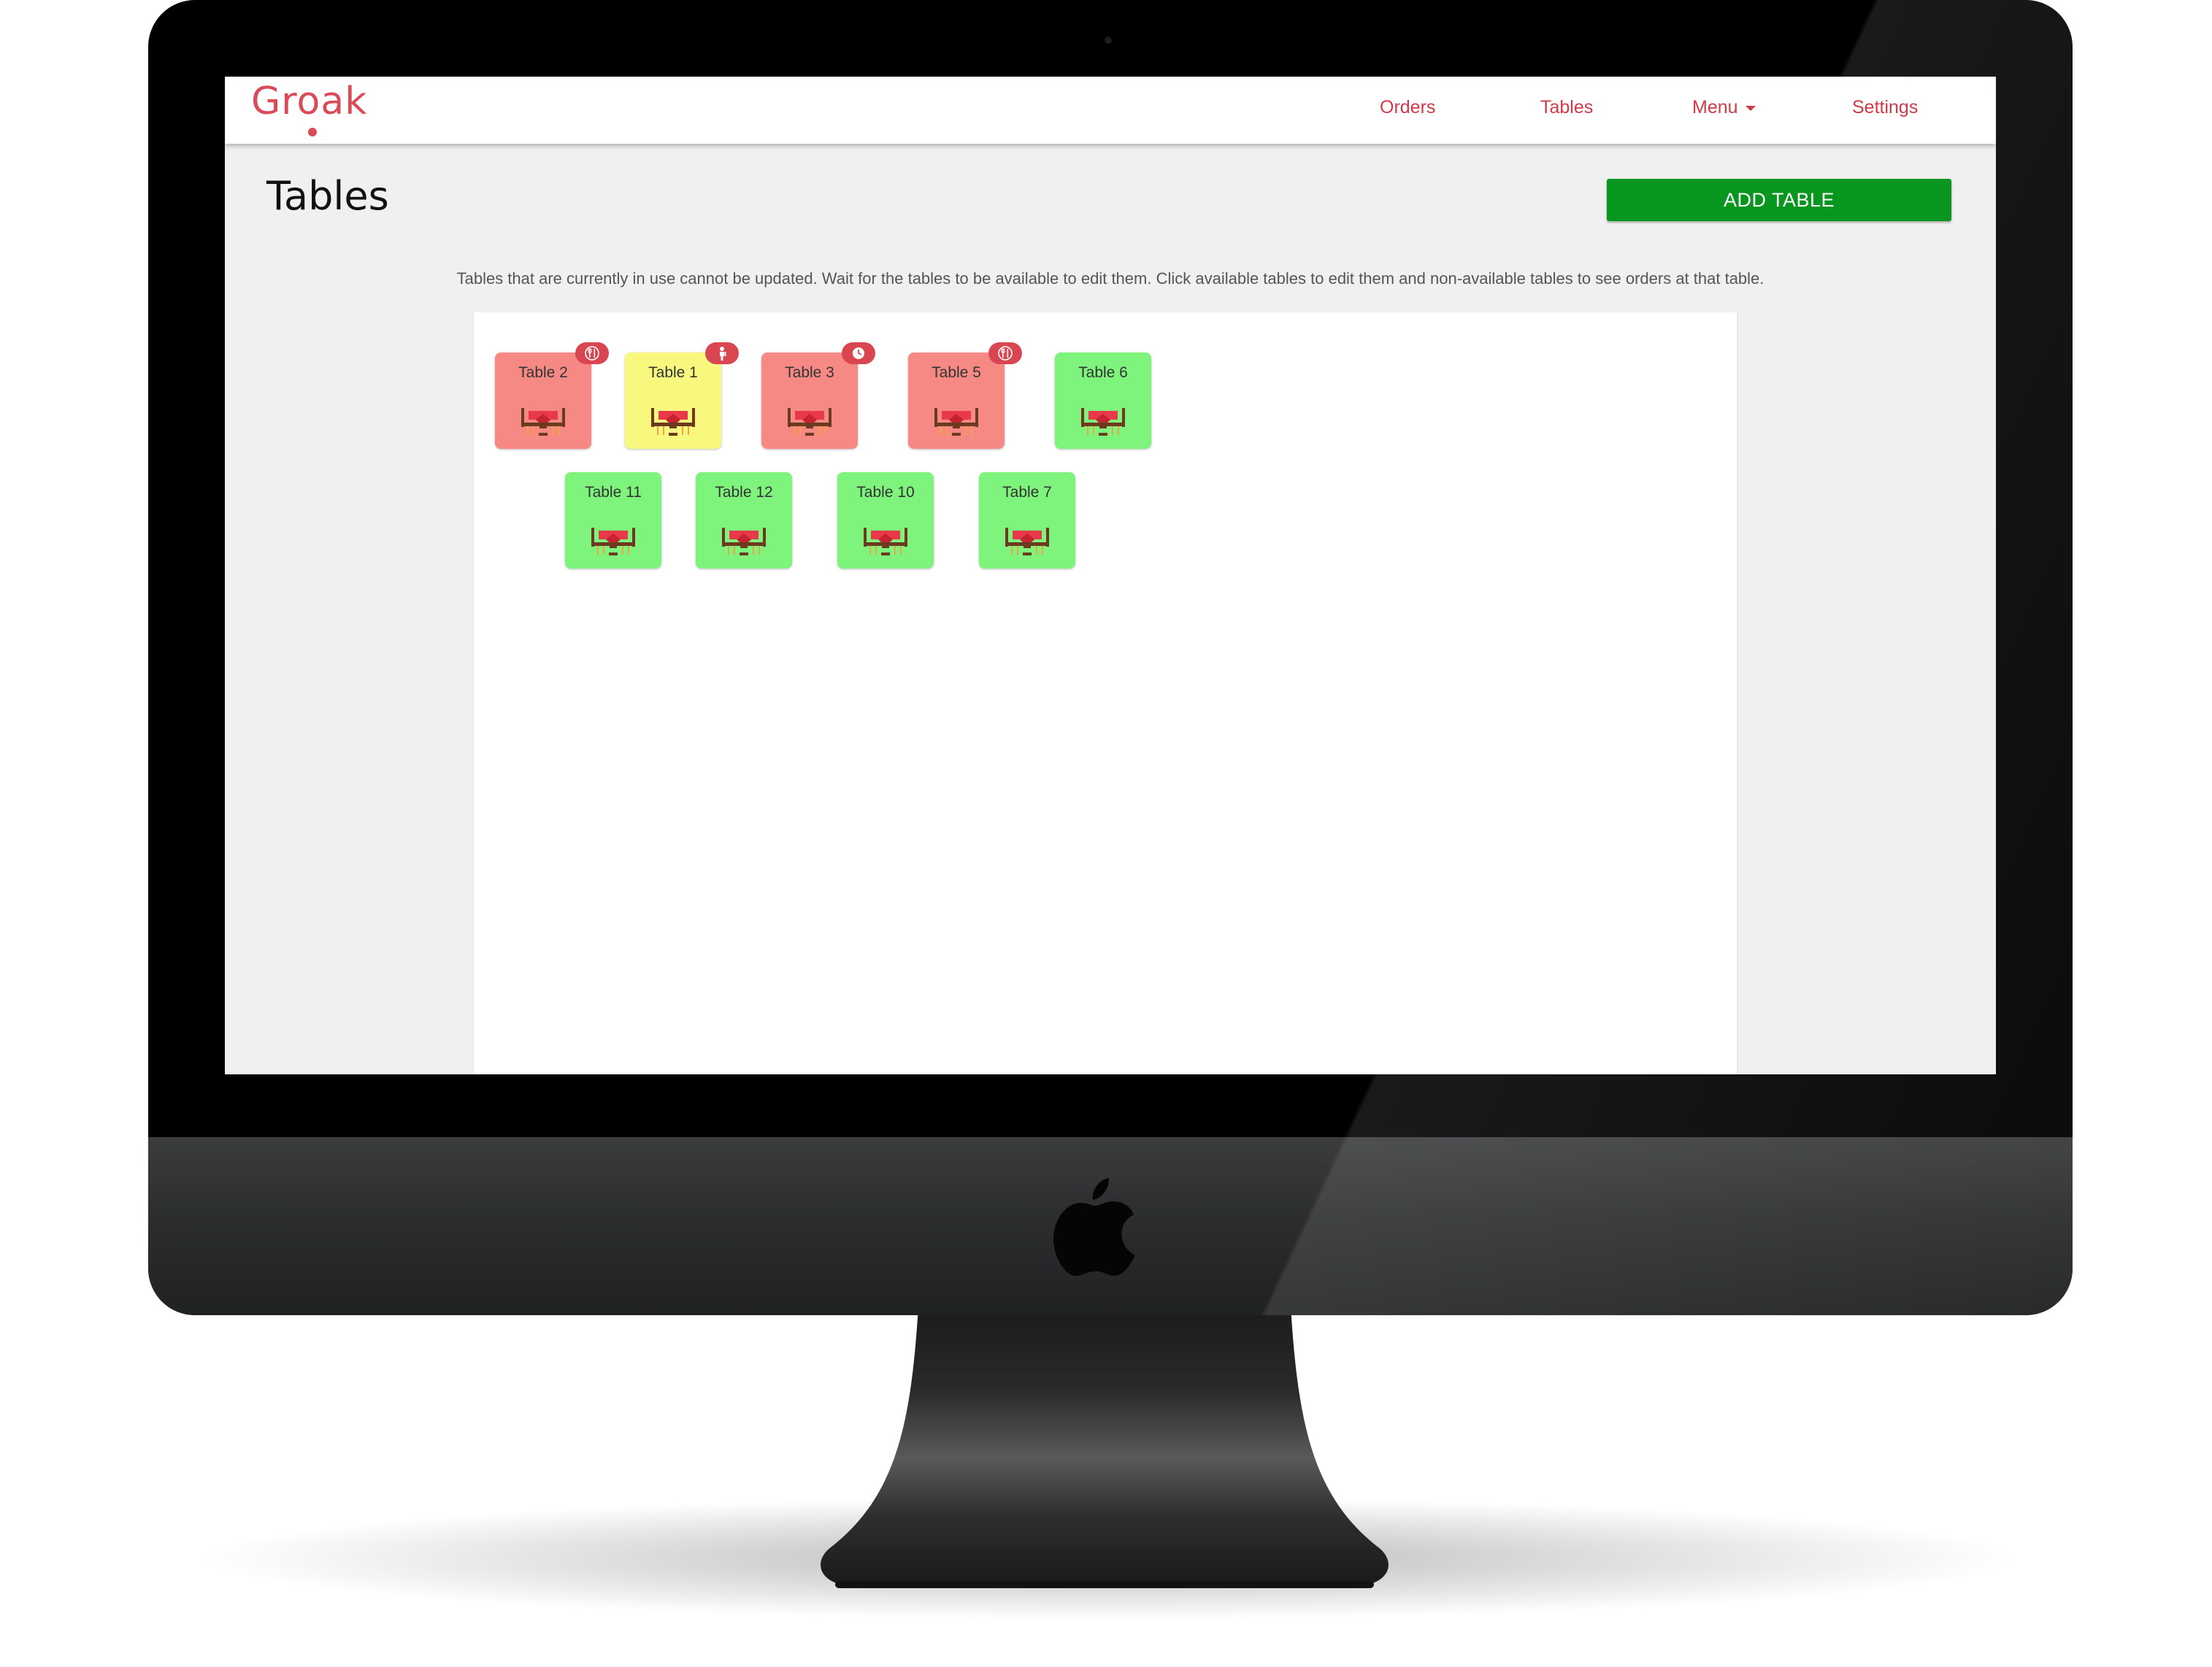 The width and height of the screenshot is (2212, 1667). Describe the element at coordinates (1108, 40) in the screenshot. I see `camera-dot` at that location.